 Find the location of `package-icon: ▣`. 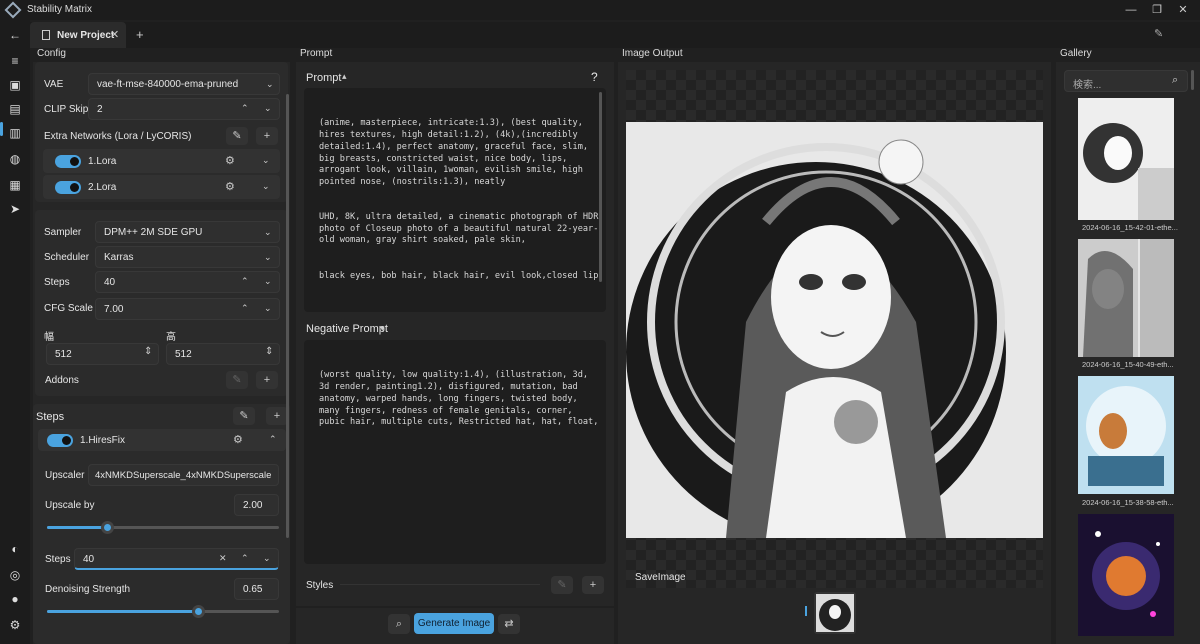

package-icon: ▣ is located at coordinates (15, 85).